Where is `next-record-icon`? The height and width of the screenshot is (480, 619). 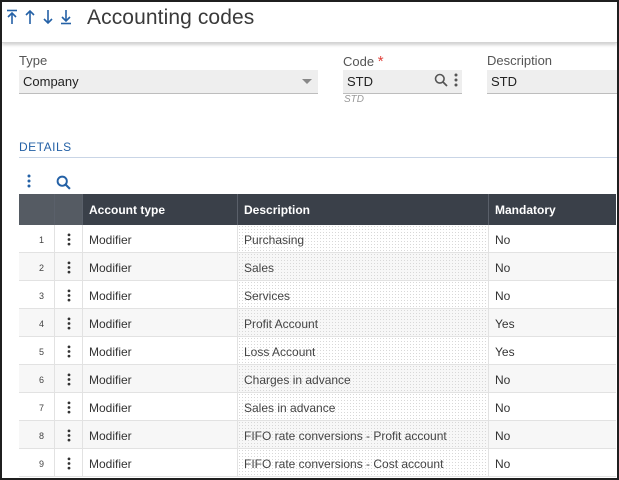
next-record-icon is located at coordinates (48, 17).